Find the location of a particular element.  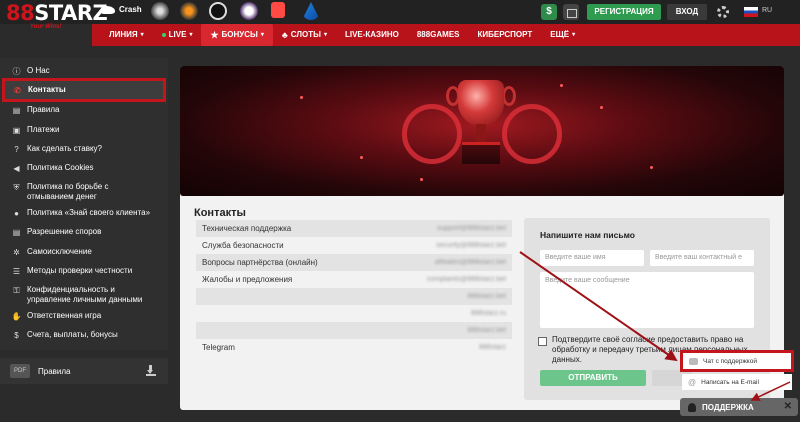

nav-line: ЛИНИЯ ▾ is located at coordinates (126, 35).